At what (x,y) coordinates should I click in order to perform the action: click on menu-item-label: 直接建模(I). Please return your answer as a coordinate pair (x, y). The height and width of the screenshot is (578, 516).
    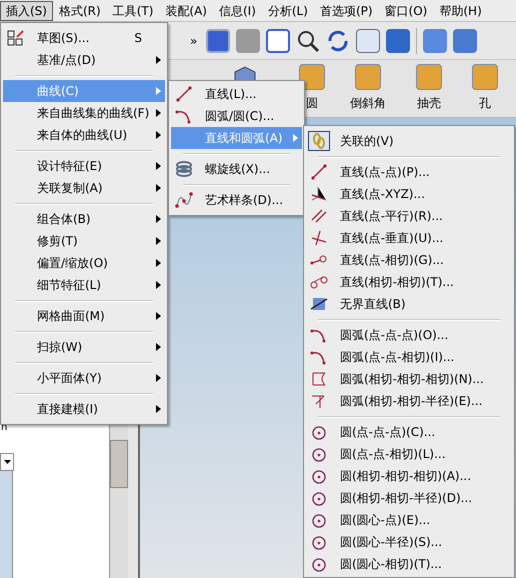
    Looking at the image, I should click on (67, 409).